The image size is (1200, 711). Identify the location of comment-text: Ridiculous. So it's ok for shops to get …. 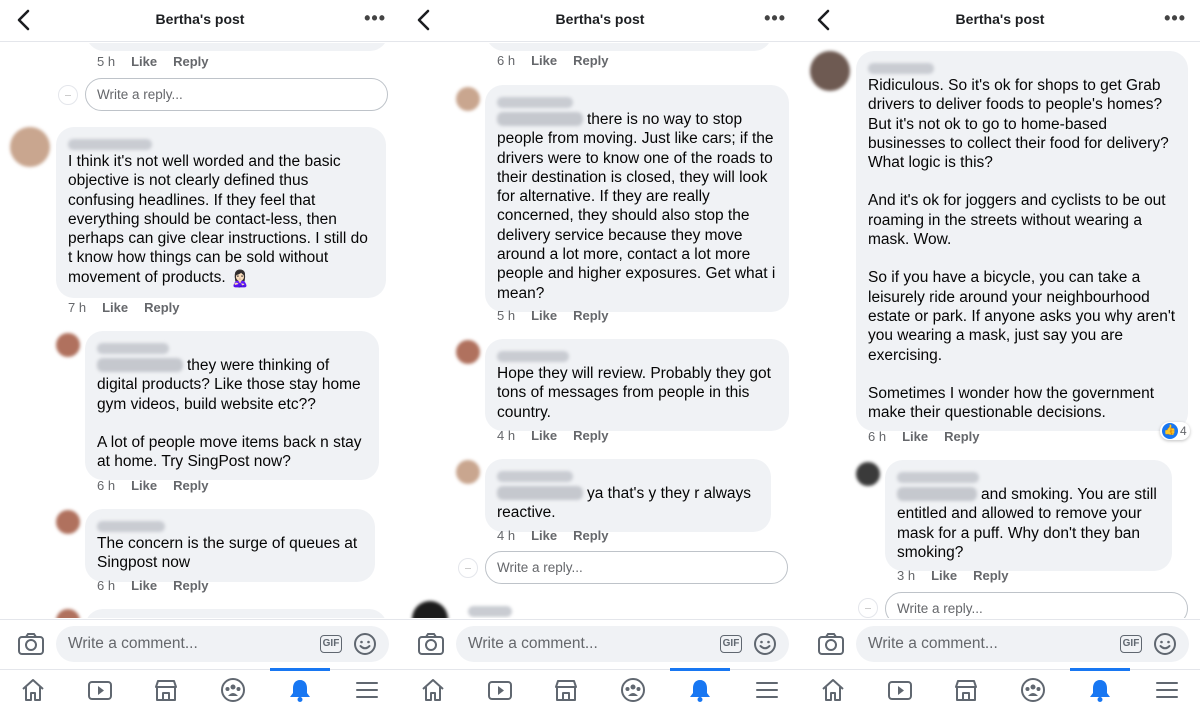
(1018, 124).